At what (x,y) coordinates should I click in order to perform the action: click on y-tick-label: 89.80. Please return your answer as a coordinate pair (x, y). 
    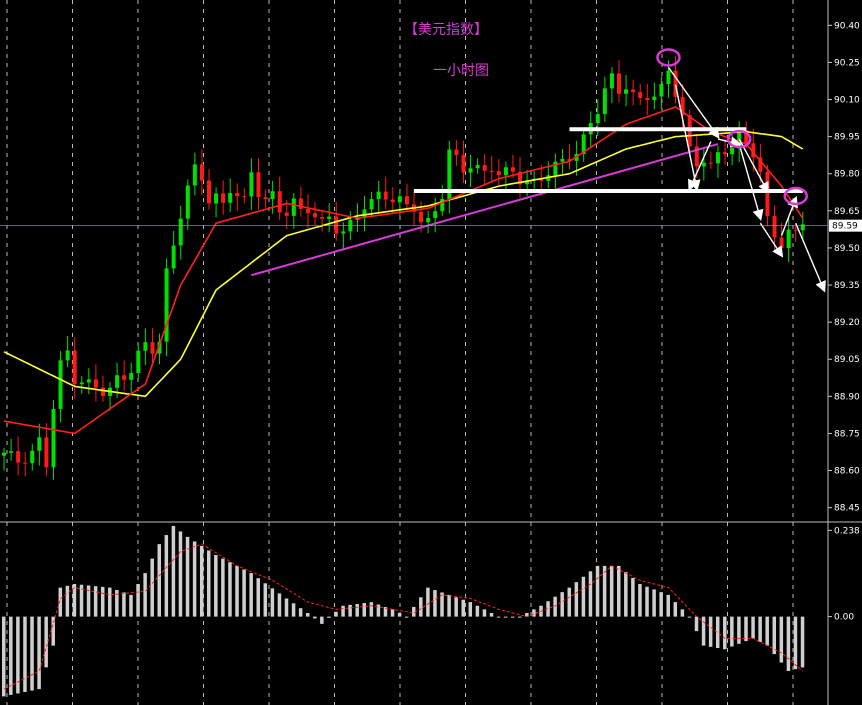
    Looking at the image, I should click on (847, 175).